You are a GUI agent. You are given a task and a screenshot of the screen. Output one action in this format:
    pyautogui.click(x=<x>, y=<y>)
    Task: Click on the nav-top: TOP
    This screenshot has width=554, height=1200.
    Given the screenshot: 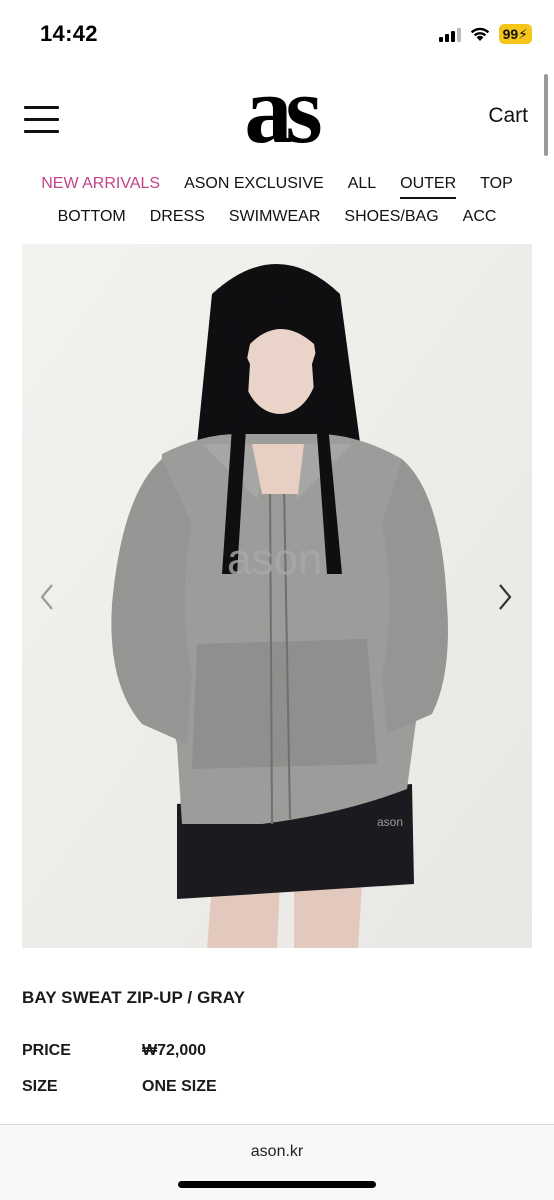 What is the action you would take?
    pyautogui.click(x=496, y=184)
    